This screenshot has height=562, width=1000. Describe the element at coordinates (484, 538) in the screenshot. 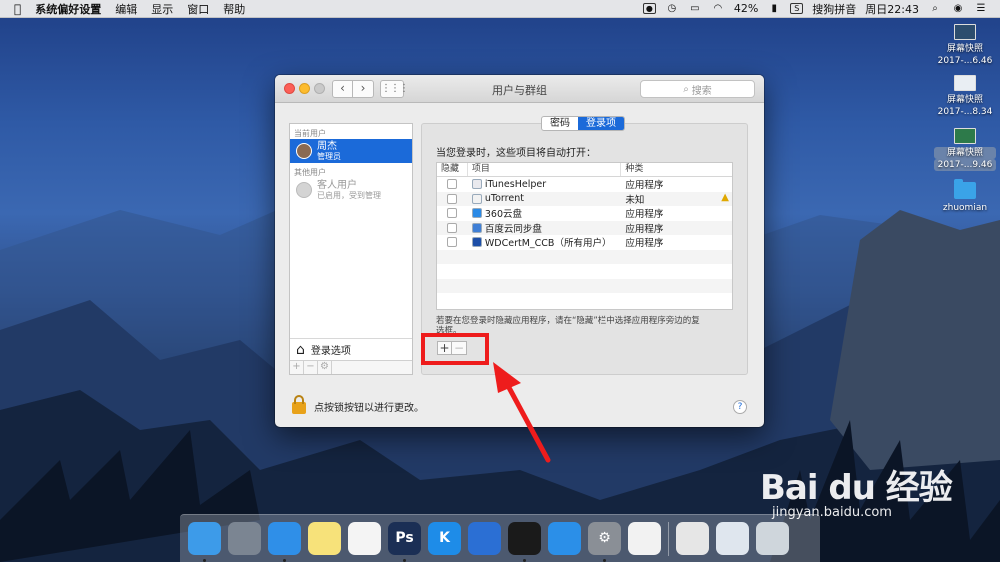

I see `keynote-icon` at that location.